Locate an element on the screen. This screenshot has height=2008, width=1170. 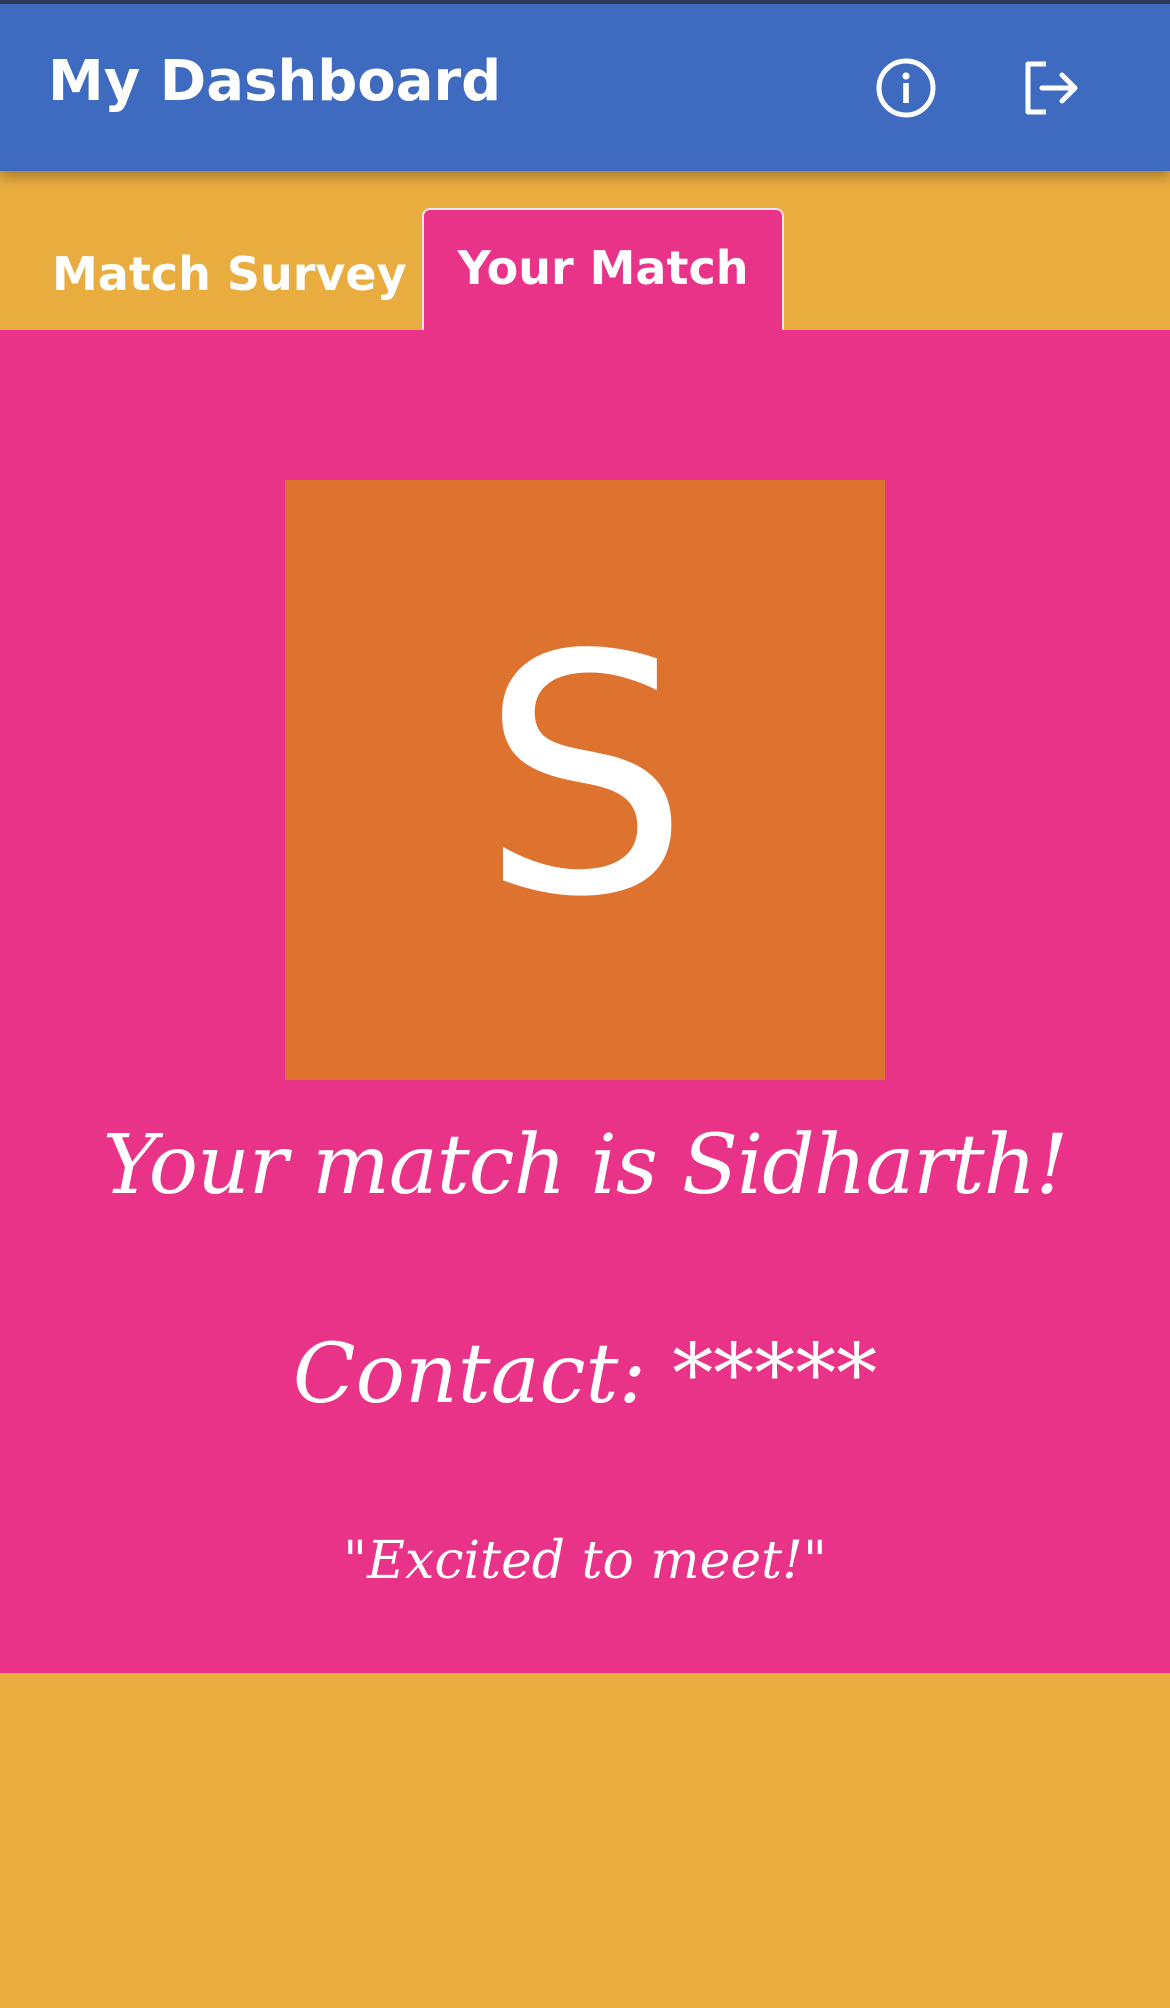
match-headline: Your match is Sidharth! is located at coordinates (585, 1165).